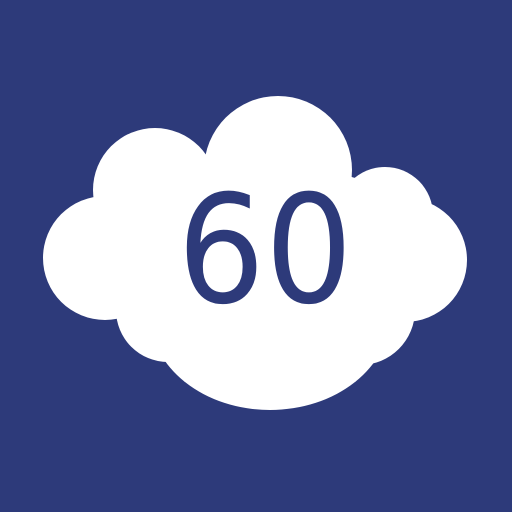 This screenshot has height=512, width=512. What do you see at coordinates (265, 251) in the screenshot?
I see `cloud-label-text: 60` at bounding box center [265, 251].